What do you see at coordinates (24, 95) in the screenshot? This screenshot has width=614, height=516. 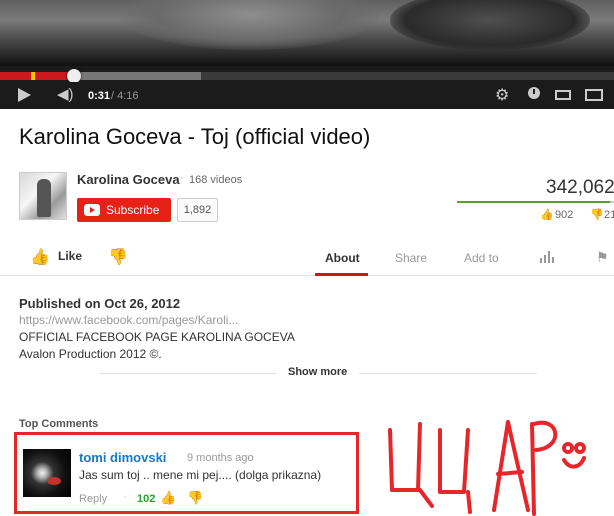 I see `play-icon` at bounding box center [24, 95].